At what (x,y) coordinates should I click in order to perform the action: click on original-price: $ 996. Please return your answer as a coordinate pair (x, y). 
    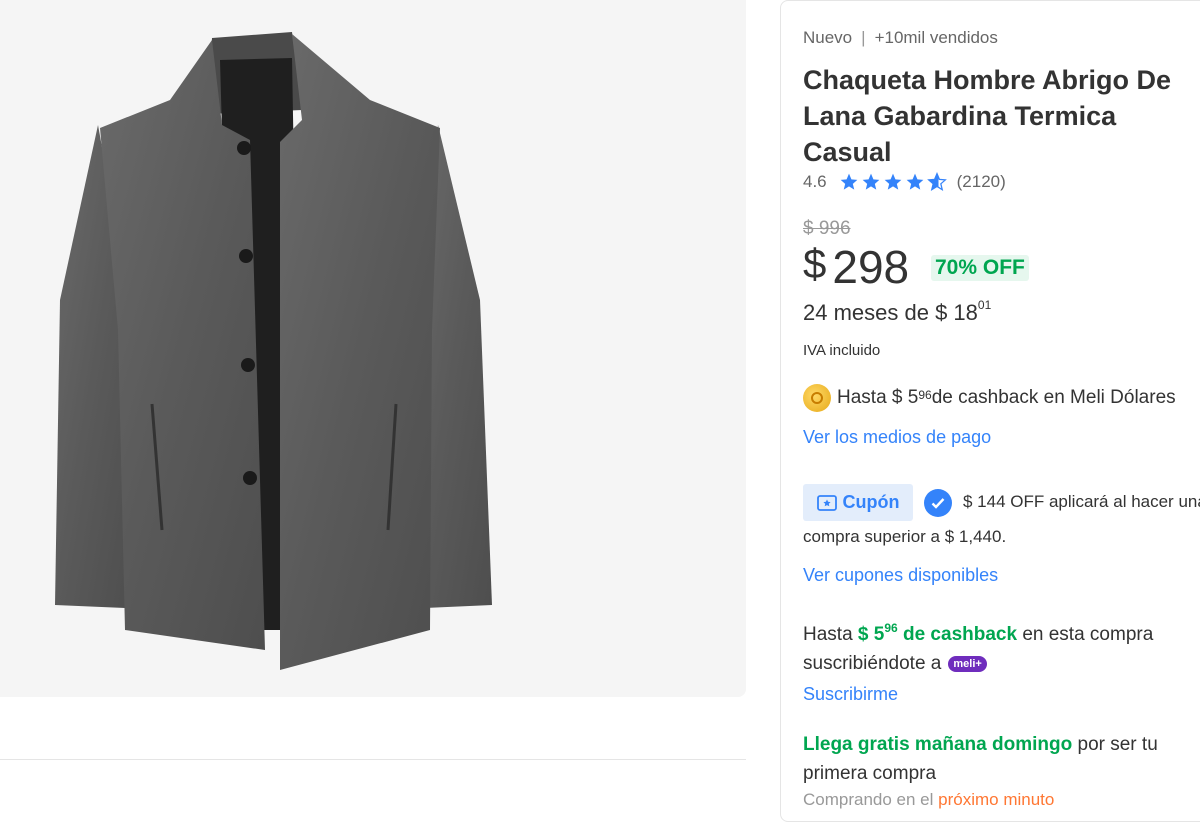
    Looking at the image, I should click on (827, 228).